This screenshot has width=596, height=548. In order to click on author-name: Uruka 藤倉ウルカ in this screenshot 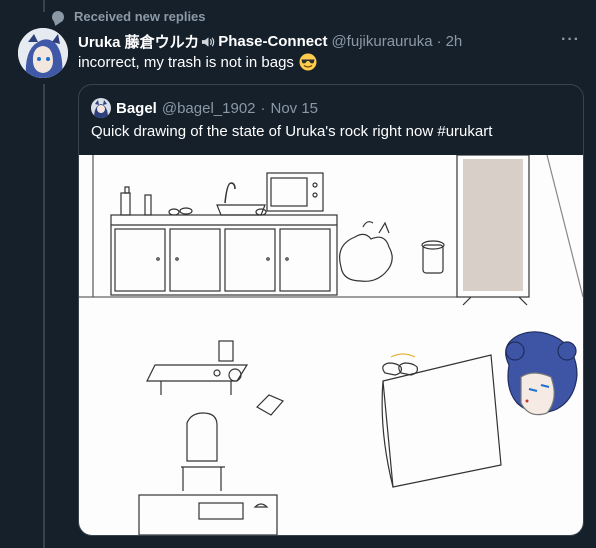, I will do `click(138, 41)`.